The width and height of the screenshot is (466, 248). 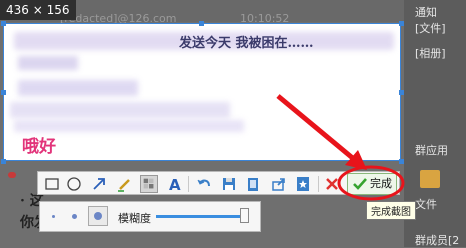 What do you see at coordinates (360, 184) in the screenshot?
I see `checkmark-icon` at bounding box center [360, 184].